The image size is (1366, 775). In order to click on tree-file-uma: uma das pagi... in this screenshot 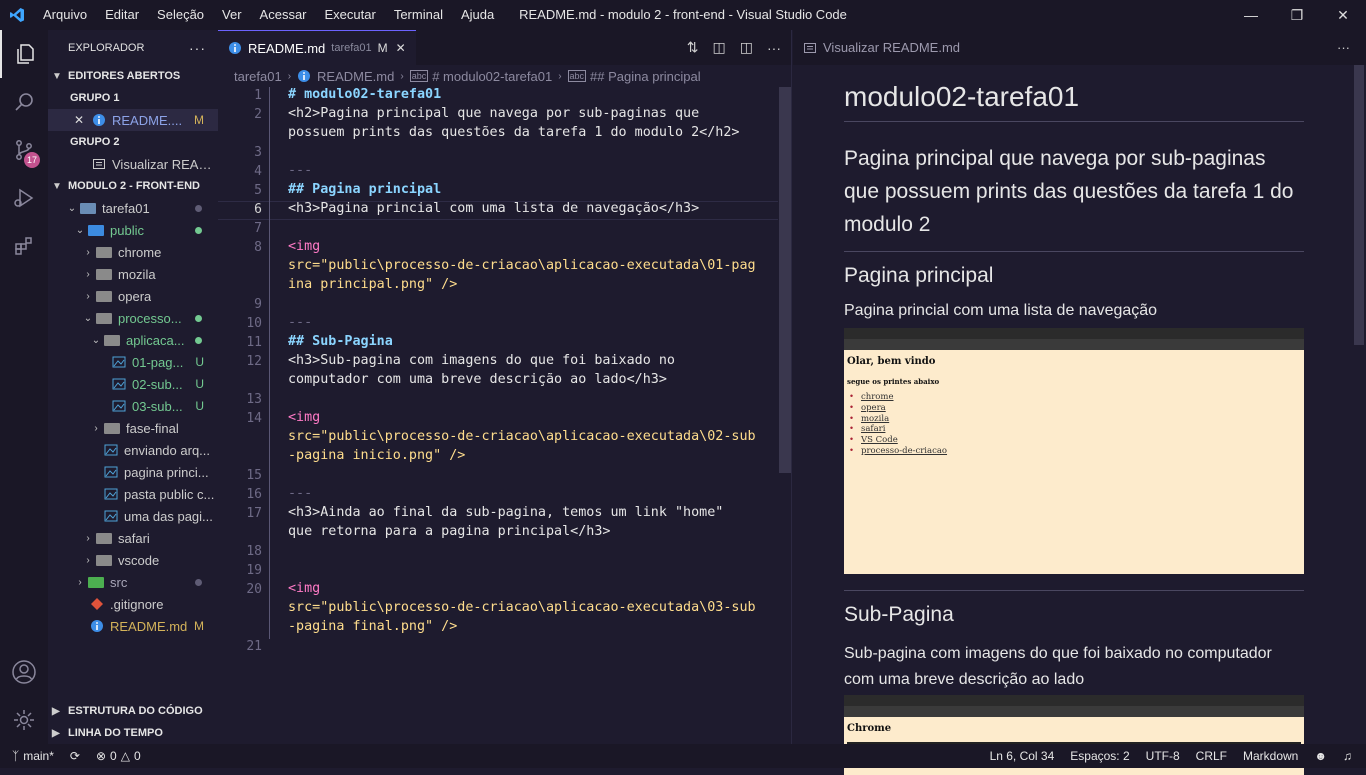, I will do `click(133, 516)`.